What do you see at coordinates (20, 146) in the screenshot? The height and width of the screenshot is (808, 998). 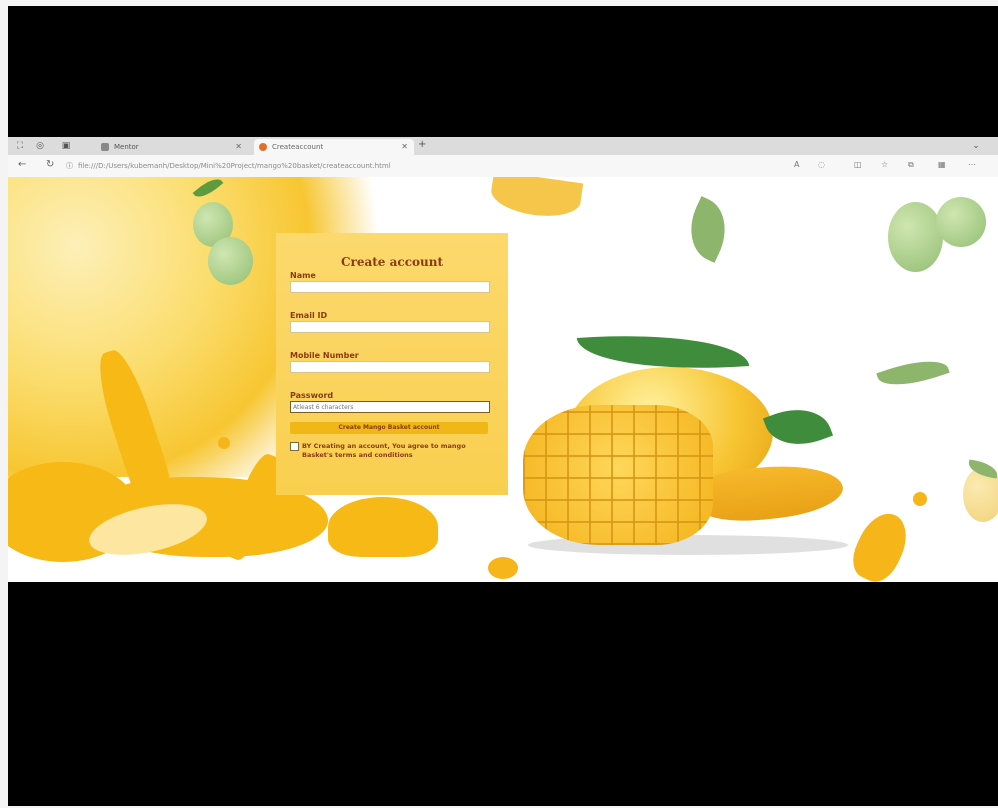 I see `profile-icon: ⛶` at bounding box center [20, 146].